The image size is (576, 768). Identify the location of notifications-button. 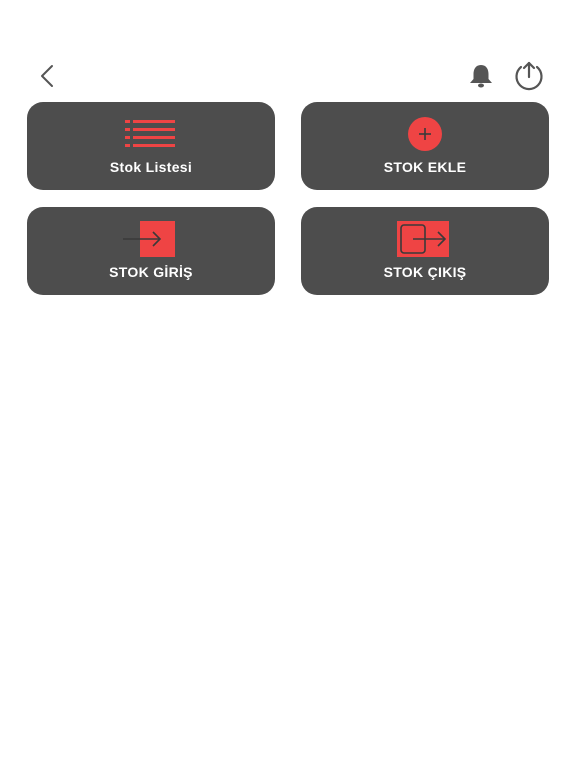
(481, 76).